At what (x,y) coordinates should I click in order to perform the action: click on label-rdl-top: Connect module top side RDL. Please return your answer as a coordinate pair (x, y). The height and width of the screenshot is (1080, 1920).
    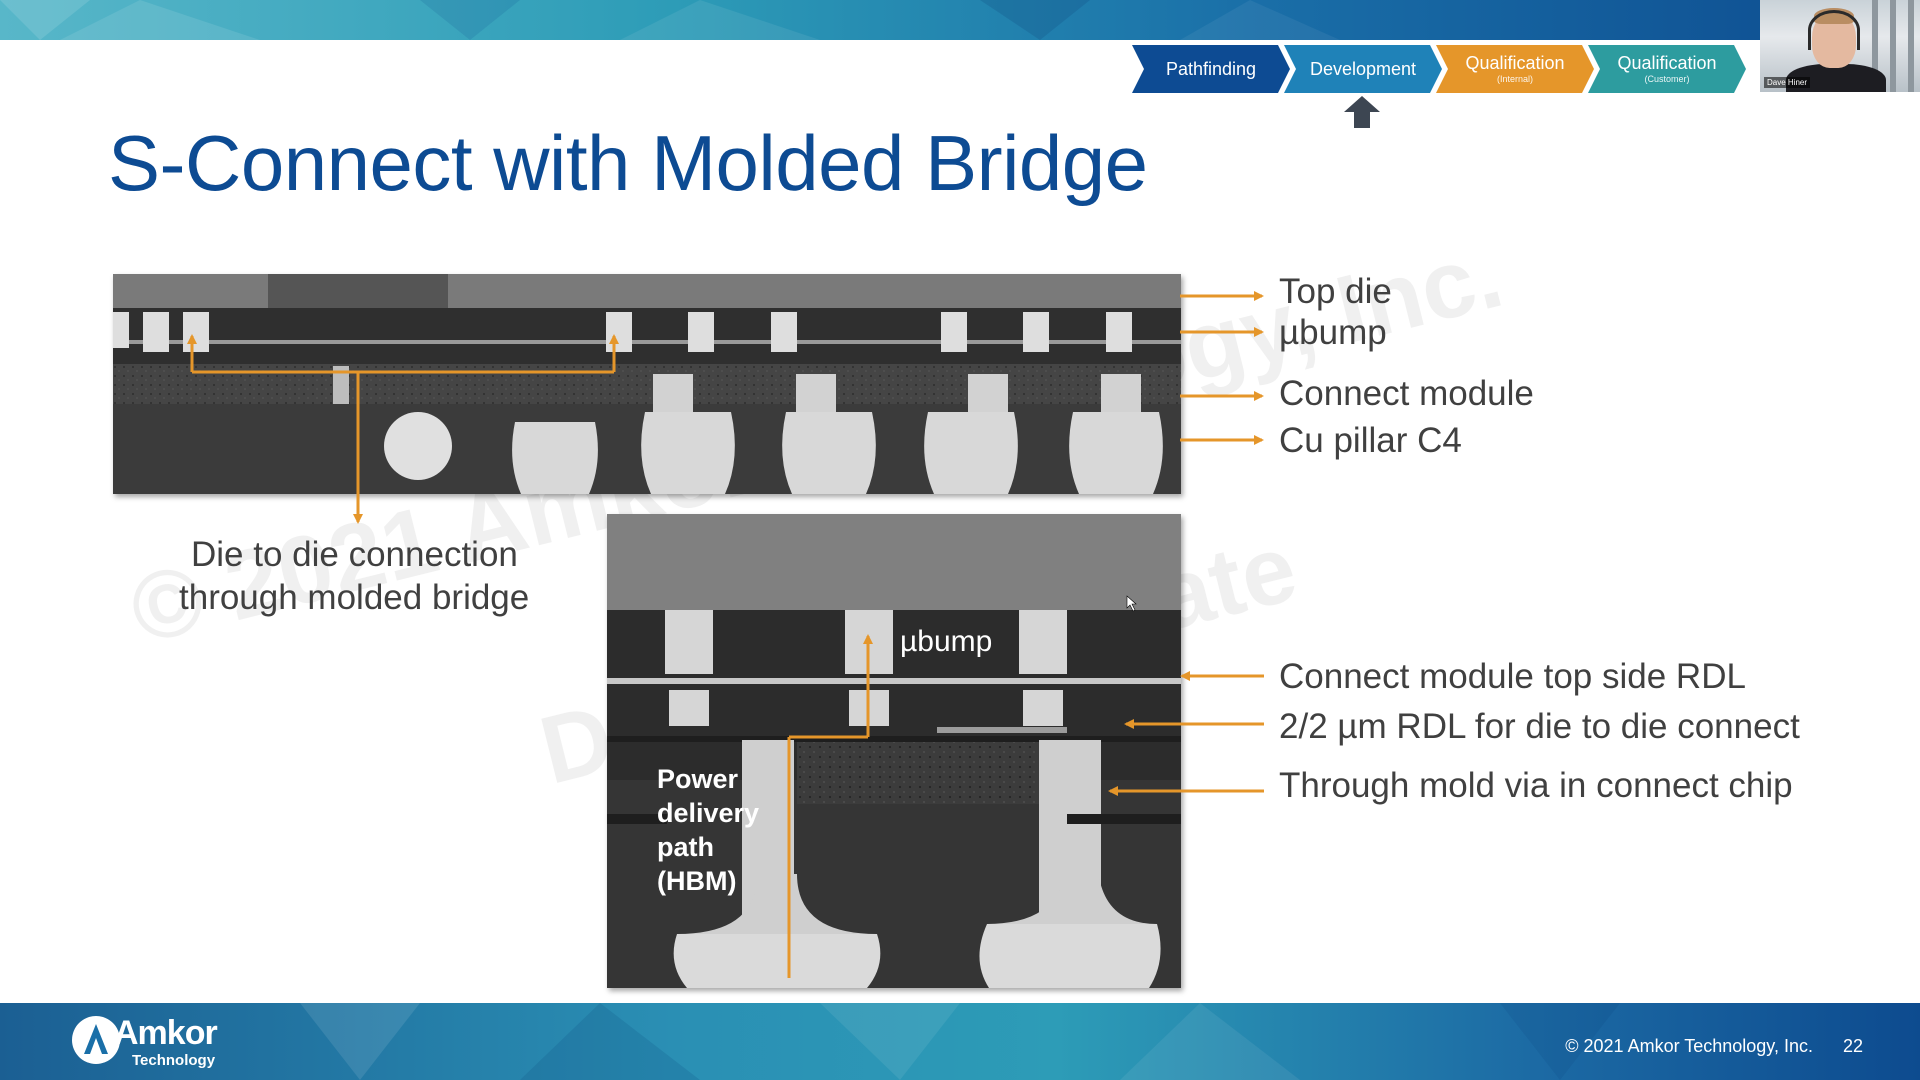
    Looking at the image, I should click on (1512, 676).